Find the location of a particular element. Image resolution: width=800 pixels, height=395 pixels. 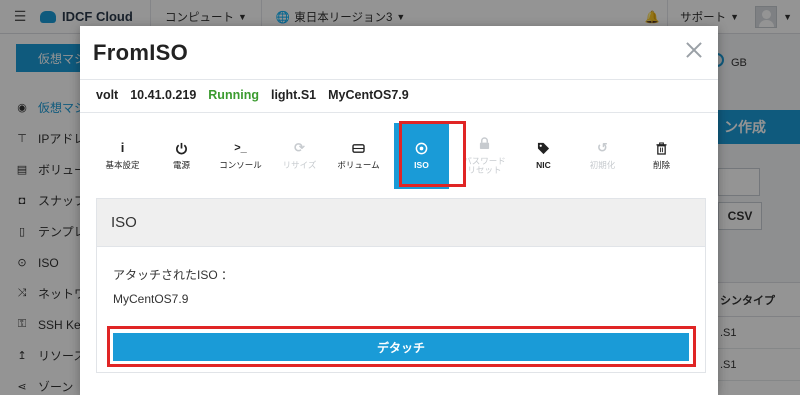

action-volume: ボリューム is located at coordinates (358, 156).